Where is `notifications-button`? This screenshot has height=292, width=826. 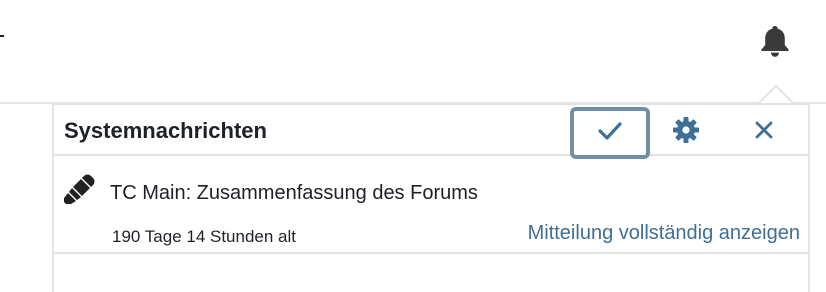
notifications-button is located at coordinates (775, 43).